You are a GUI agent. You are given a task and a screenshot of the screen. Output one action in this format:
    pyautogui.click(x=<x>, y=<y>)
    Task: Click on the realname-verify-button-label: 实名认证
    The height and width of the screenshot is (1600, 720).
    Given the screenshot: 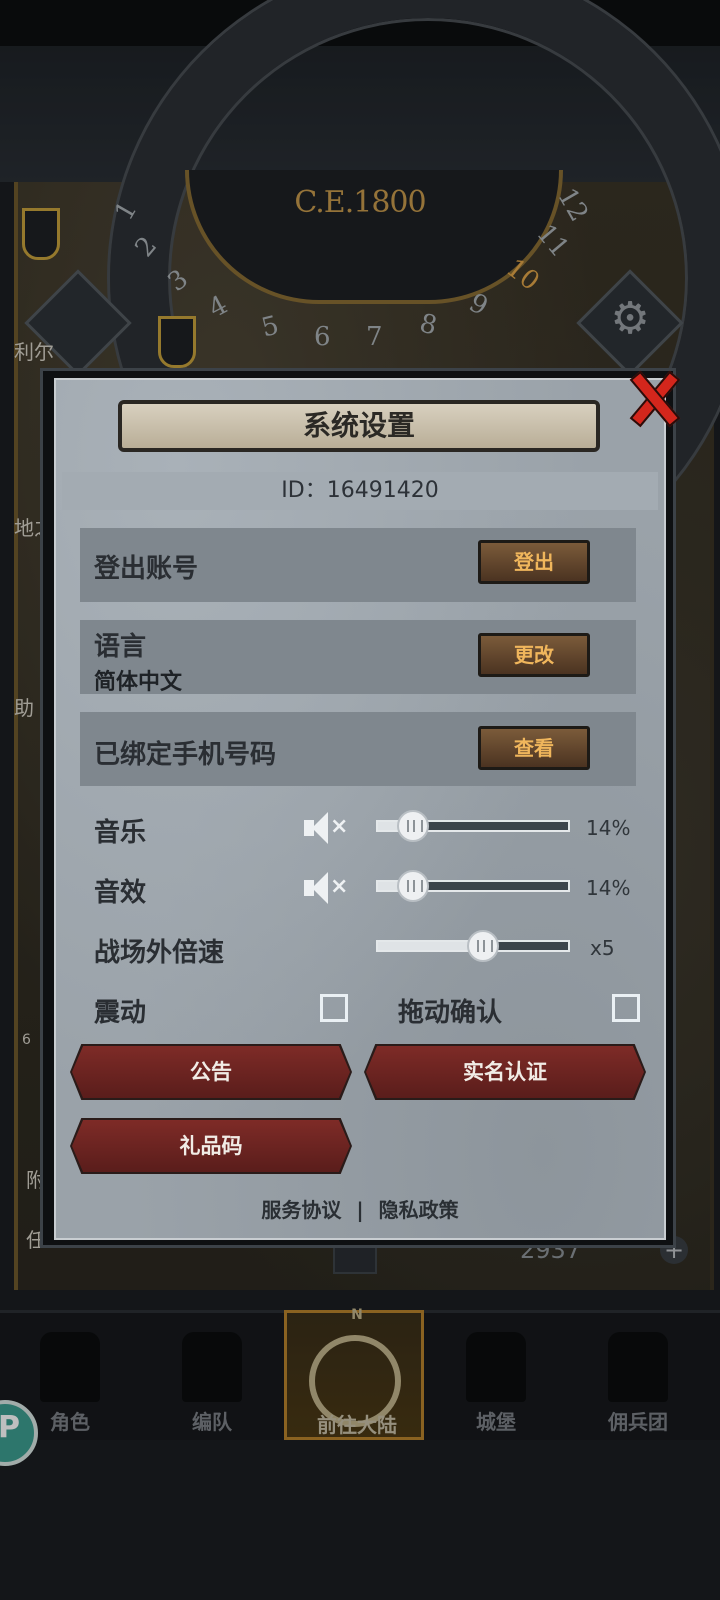 What is the action you would take?
    pyautogui.click(x=505, y=1072)
    